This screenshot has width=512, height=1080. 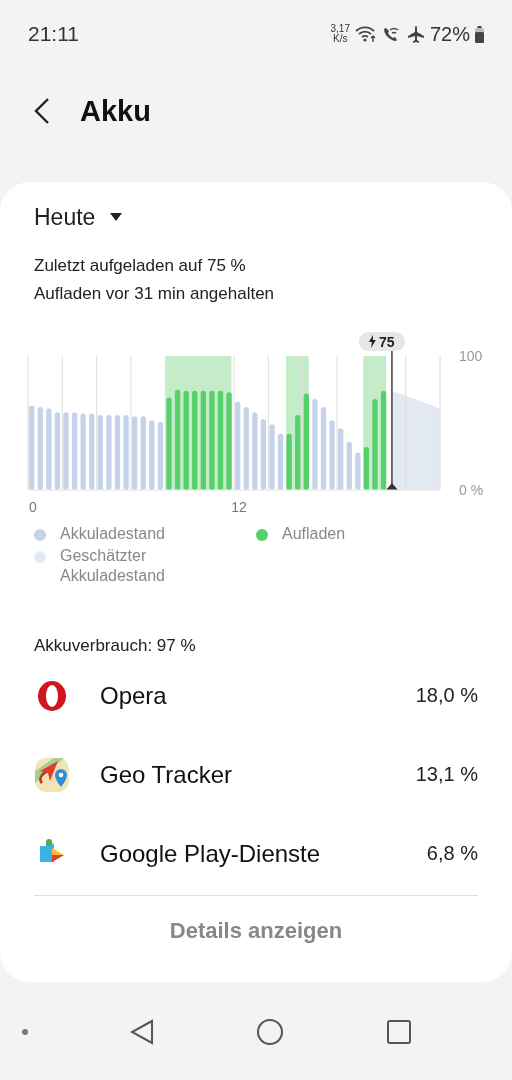 What do you see at coordinates (79, 217) in the screenshot?
I see `period-dropdown: Heute` at bounding box center [79, 217].